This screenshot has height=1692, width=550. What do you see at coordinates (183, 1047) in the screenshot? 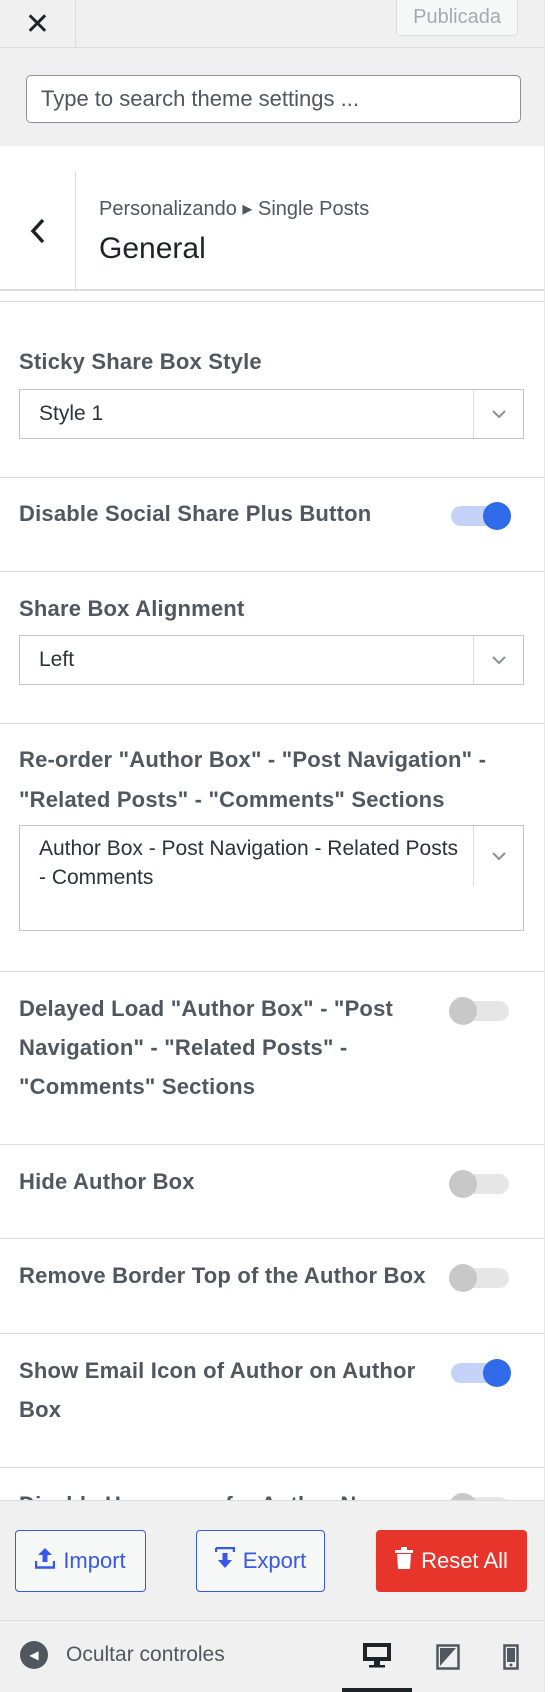
I see `delayed-load-label-line2: Navigation" - "Related Posts" -` at bounding box center [183, 1047].